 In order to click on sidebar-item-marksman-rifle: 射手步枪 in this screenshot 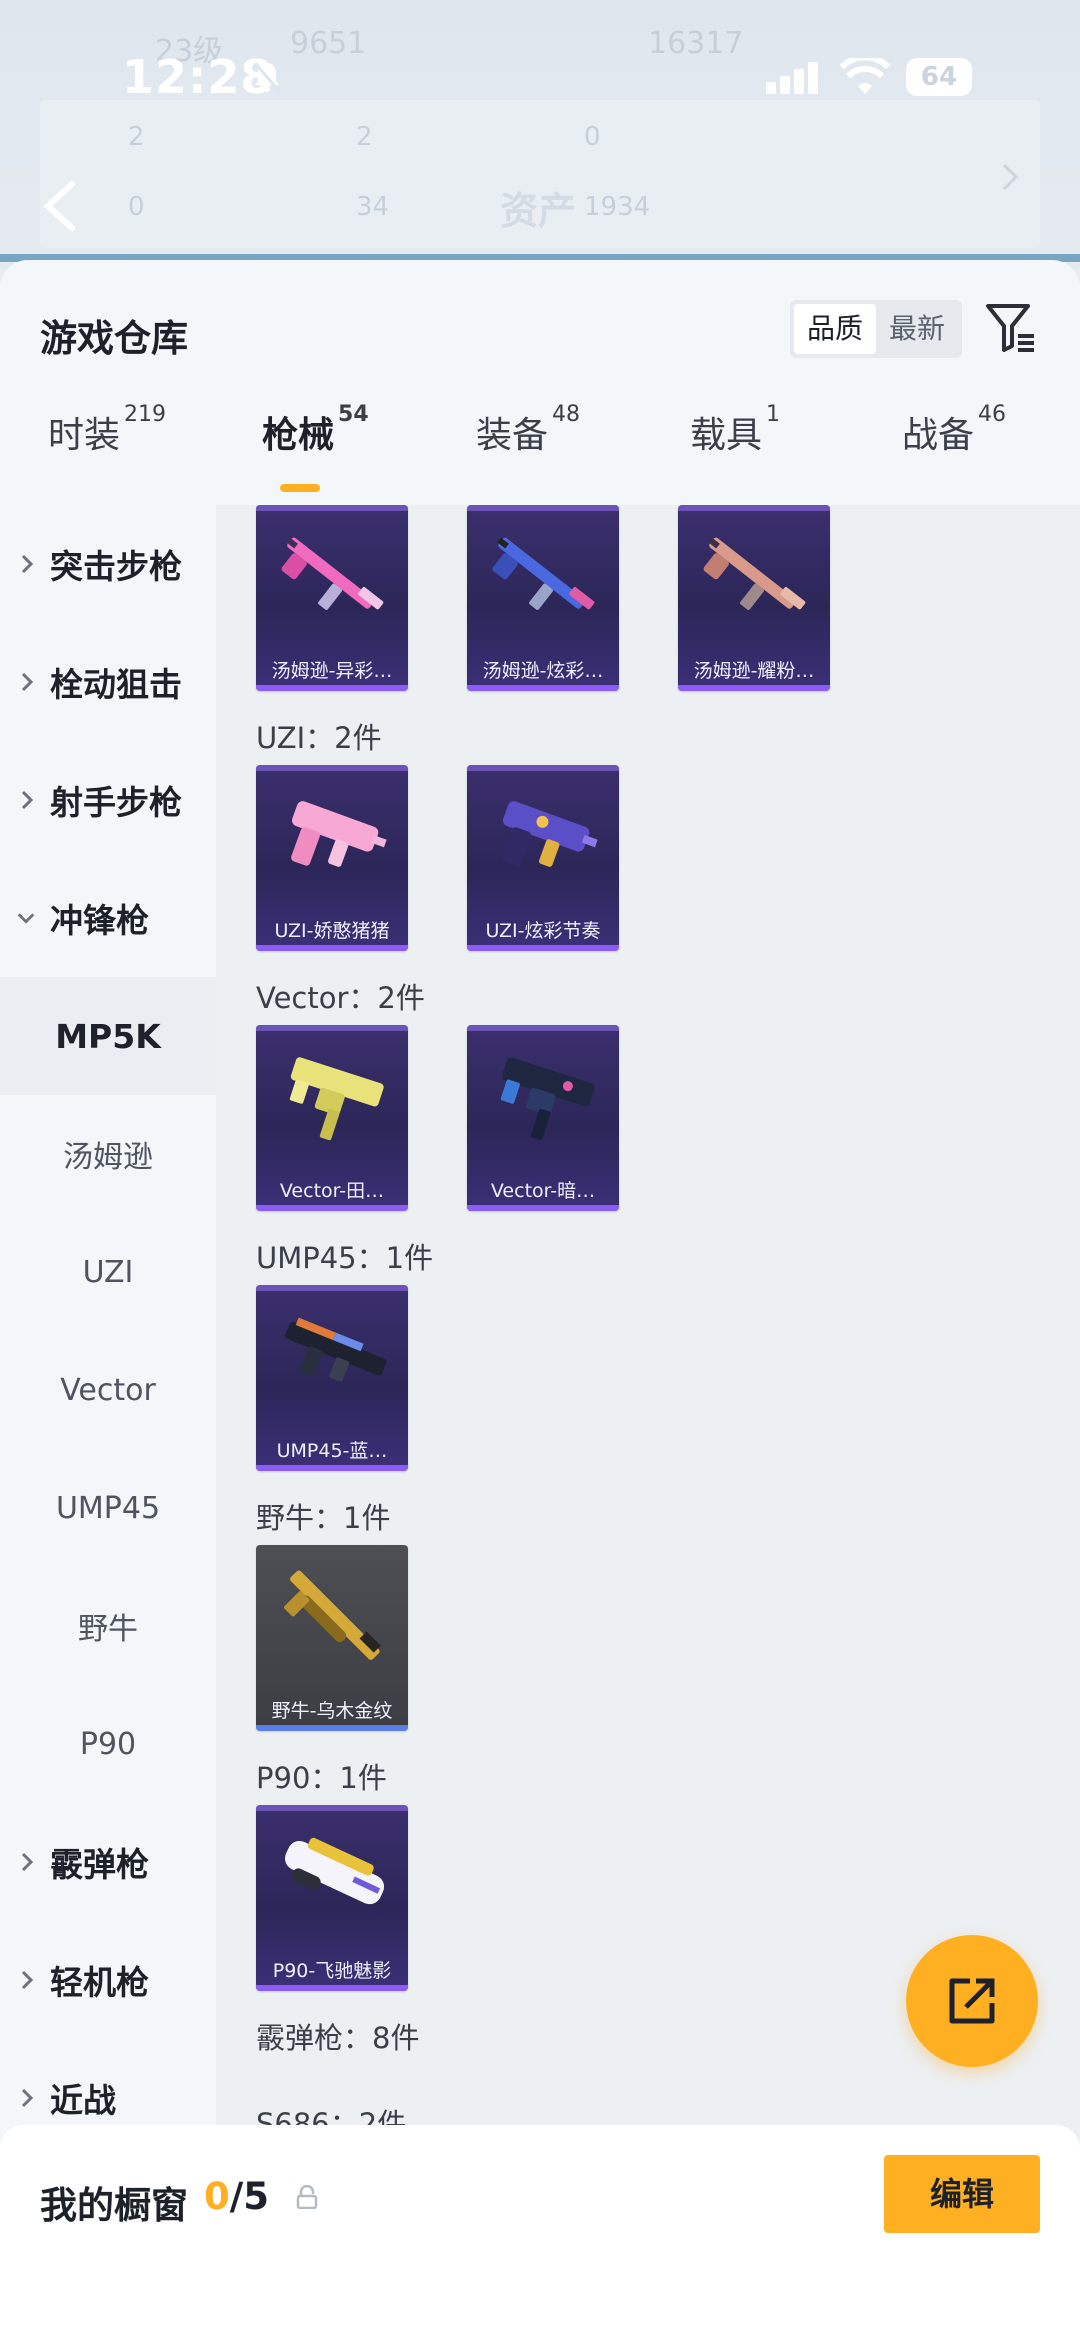, I will do `click(108, 800)`.